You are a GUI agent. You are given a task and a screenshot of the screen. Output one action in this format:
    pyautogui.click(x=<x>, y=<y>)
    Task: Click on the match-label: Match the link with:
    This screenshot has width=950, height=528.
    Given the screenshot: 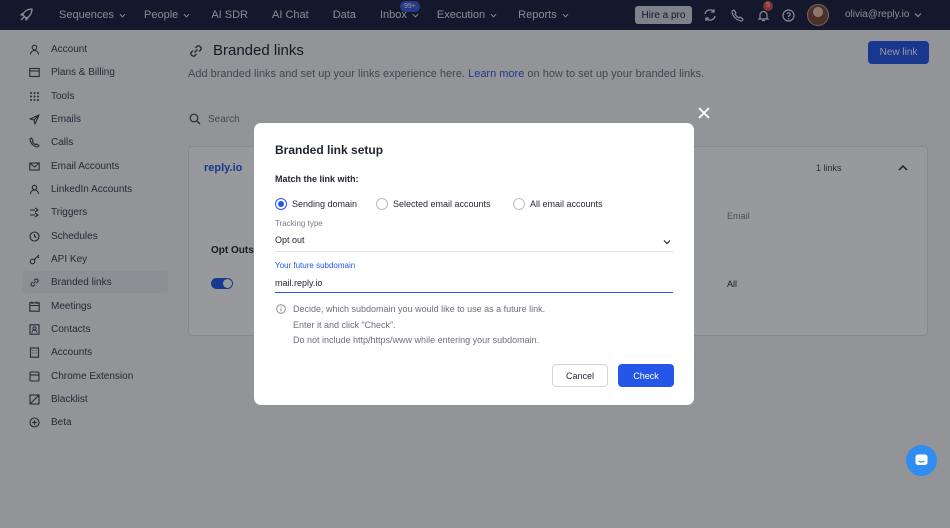 What is the action you would take?
    pyautogui.click(x=317, y=179)
    